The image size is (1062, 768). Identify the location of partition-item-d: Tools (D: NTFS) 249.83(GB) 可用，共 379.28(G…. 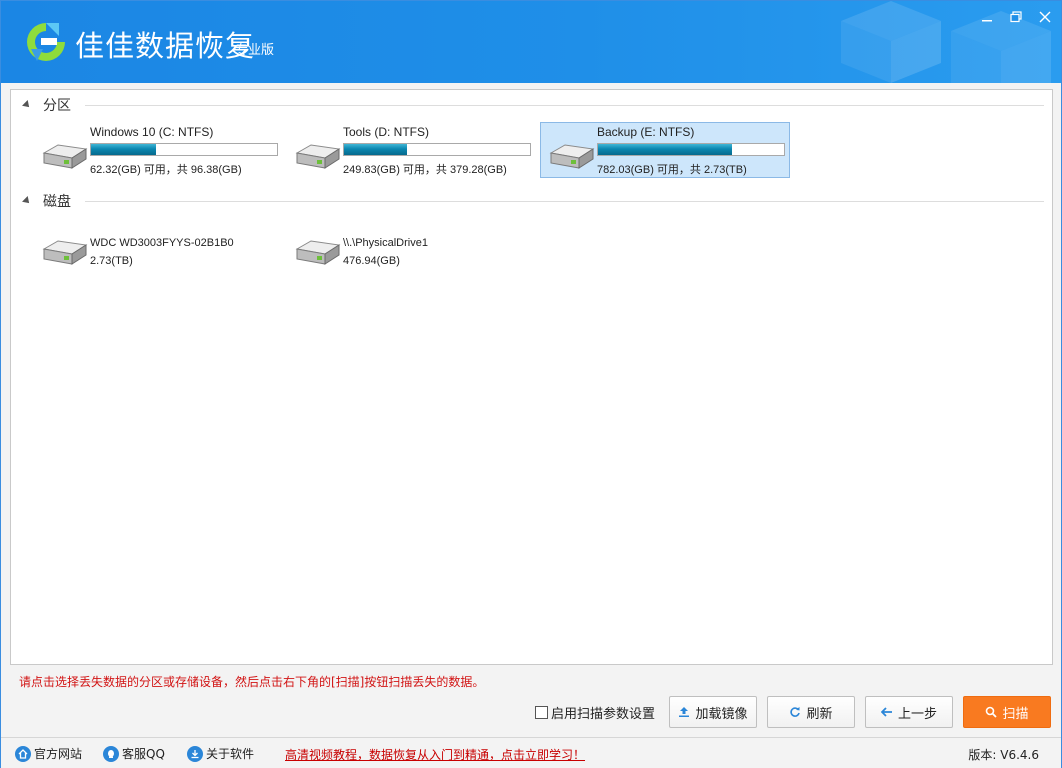
(411, 150).